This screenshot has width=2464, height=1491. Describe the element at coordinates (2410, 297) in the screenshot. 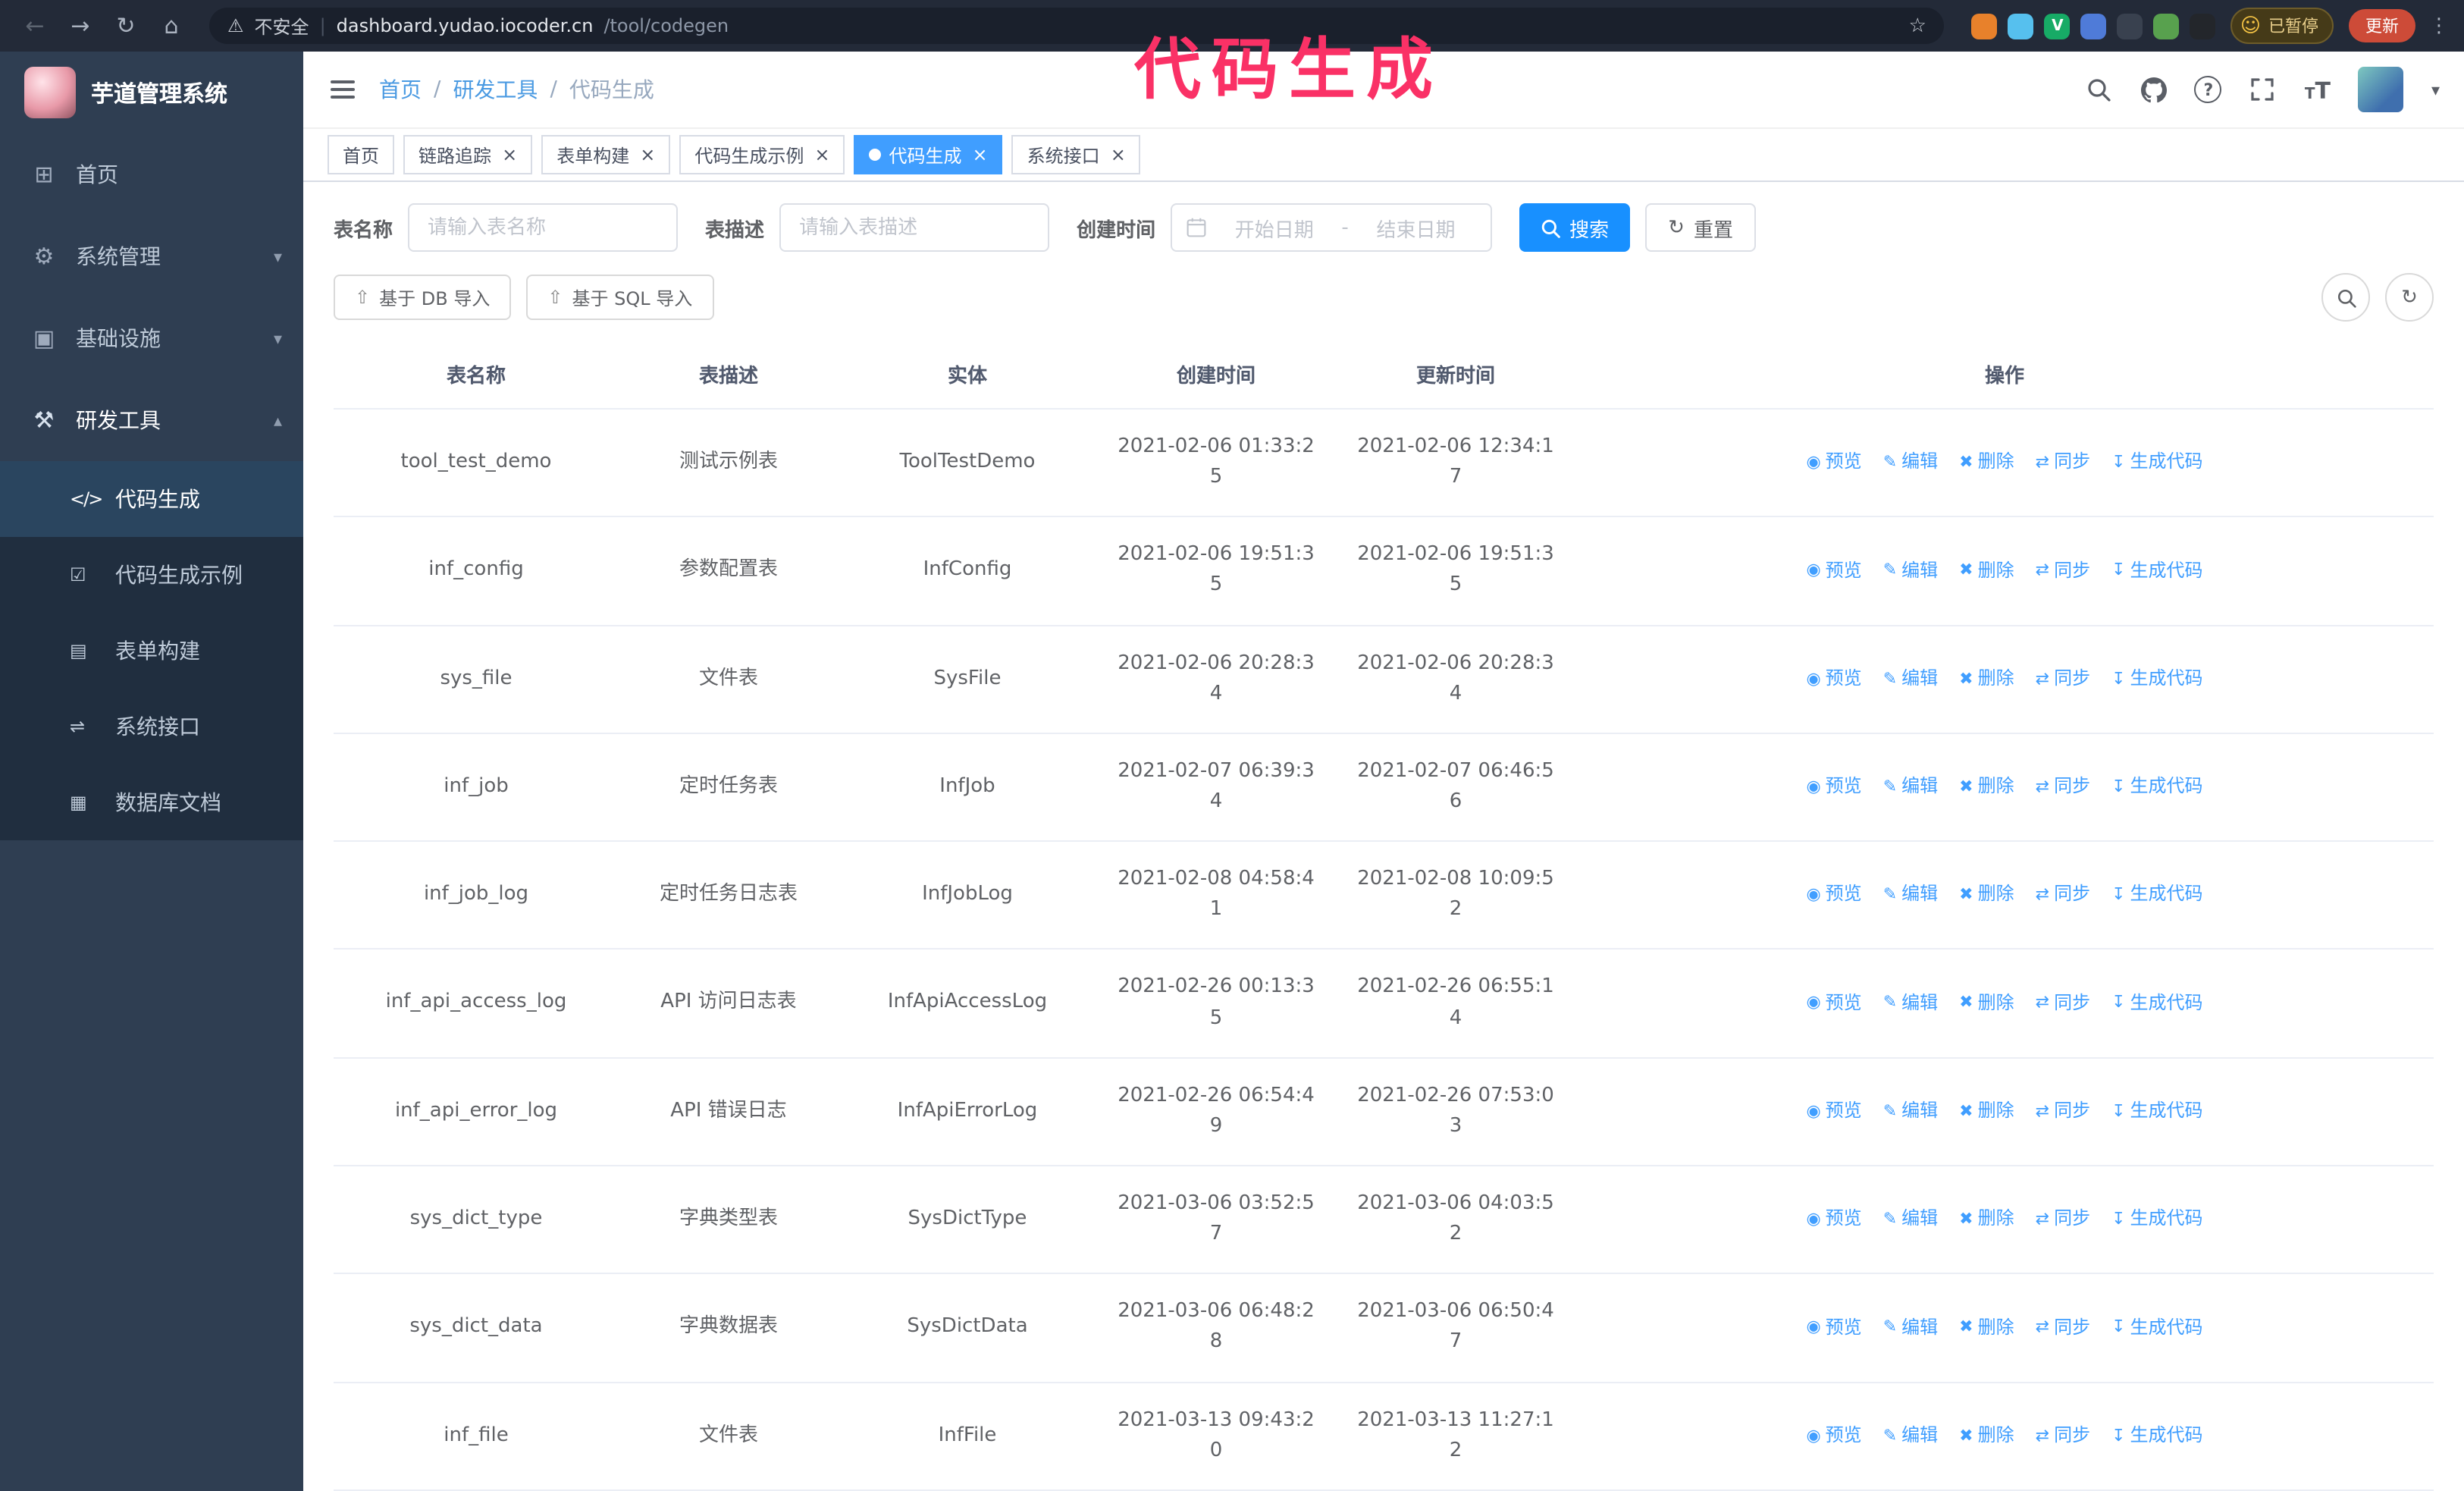

I see `refresh-table-button: ↻` at that location.